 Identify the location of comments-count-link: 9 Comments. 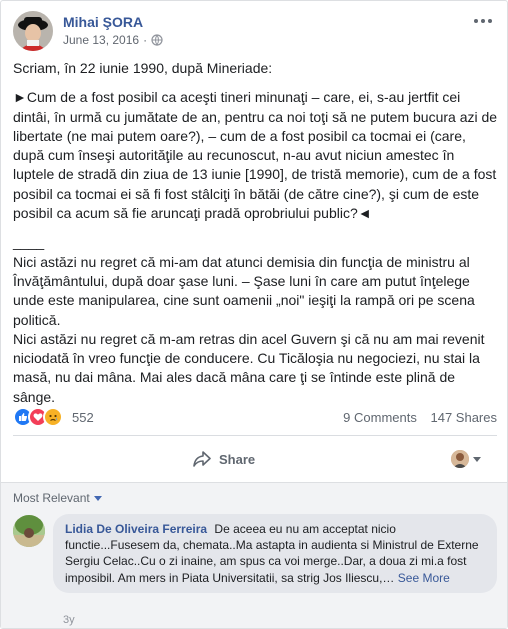
(380, 417).